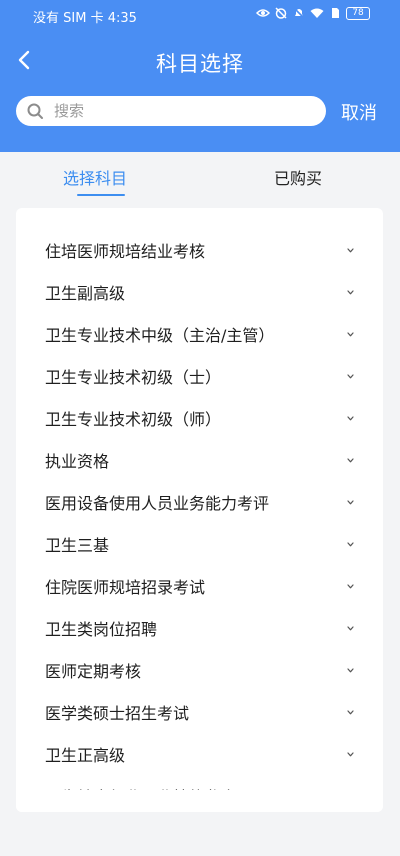 This screenshot has height=856, width=400. I want to click on subject-label: 卫生专业技术初级（士）, so click(133, 377).